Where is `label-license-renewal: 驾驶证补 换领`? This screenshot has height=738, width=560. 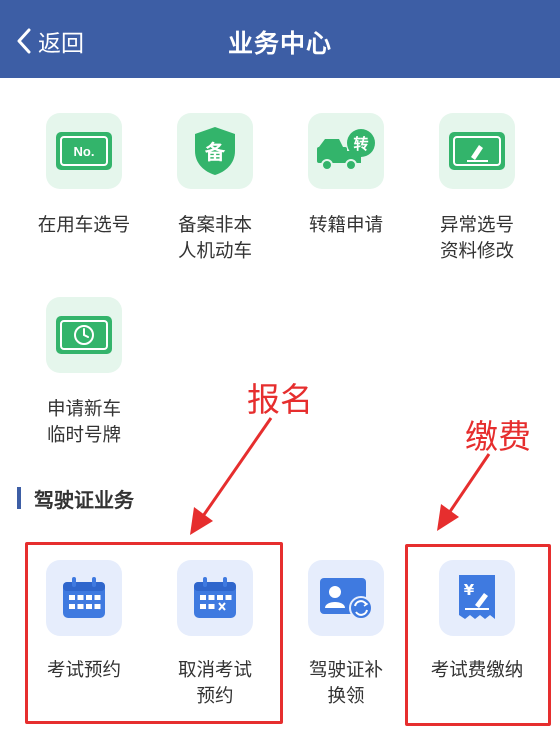 label-license-renewal: 驾驶证补 换领 is located at coordinates (345, 683).